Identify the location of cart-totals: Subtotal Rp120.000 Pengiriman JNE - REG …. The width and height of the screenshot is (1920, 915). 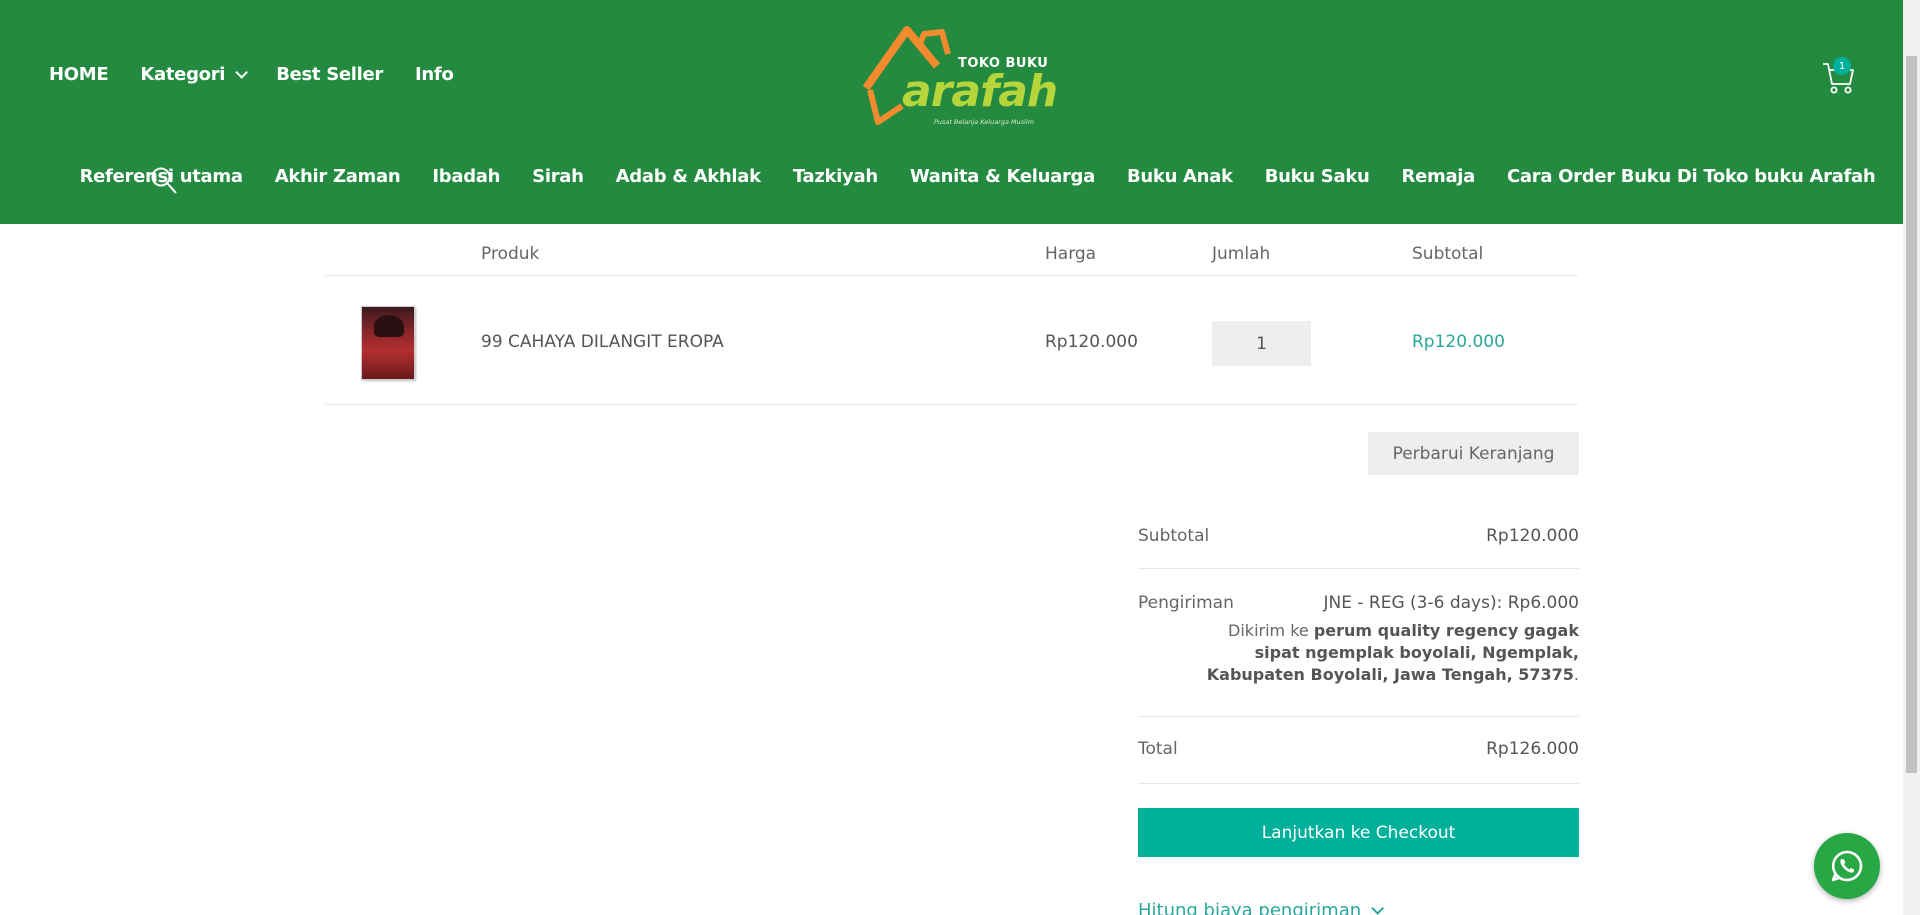
(1358, 646).